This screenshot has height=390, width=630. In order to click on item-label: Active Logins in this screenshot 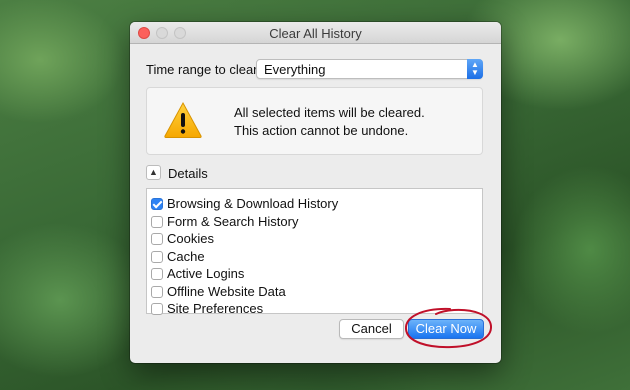, I will do `click(206, 273)`.